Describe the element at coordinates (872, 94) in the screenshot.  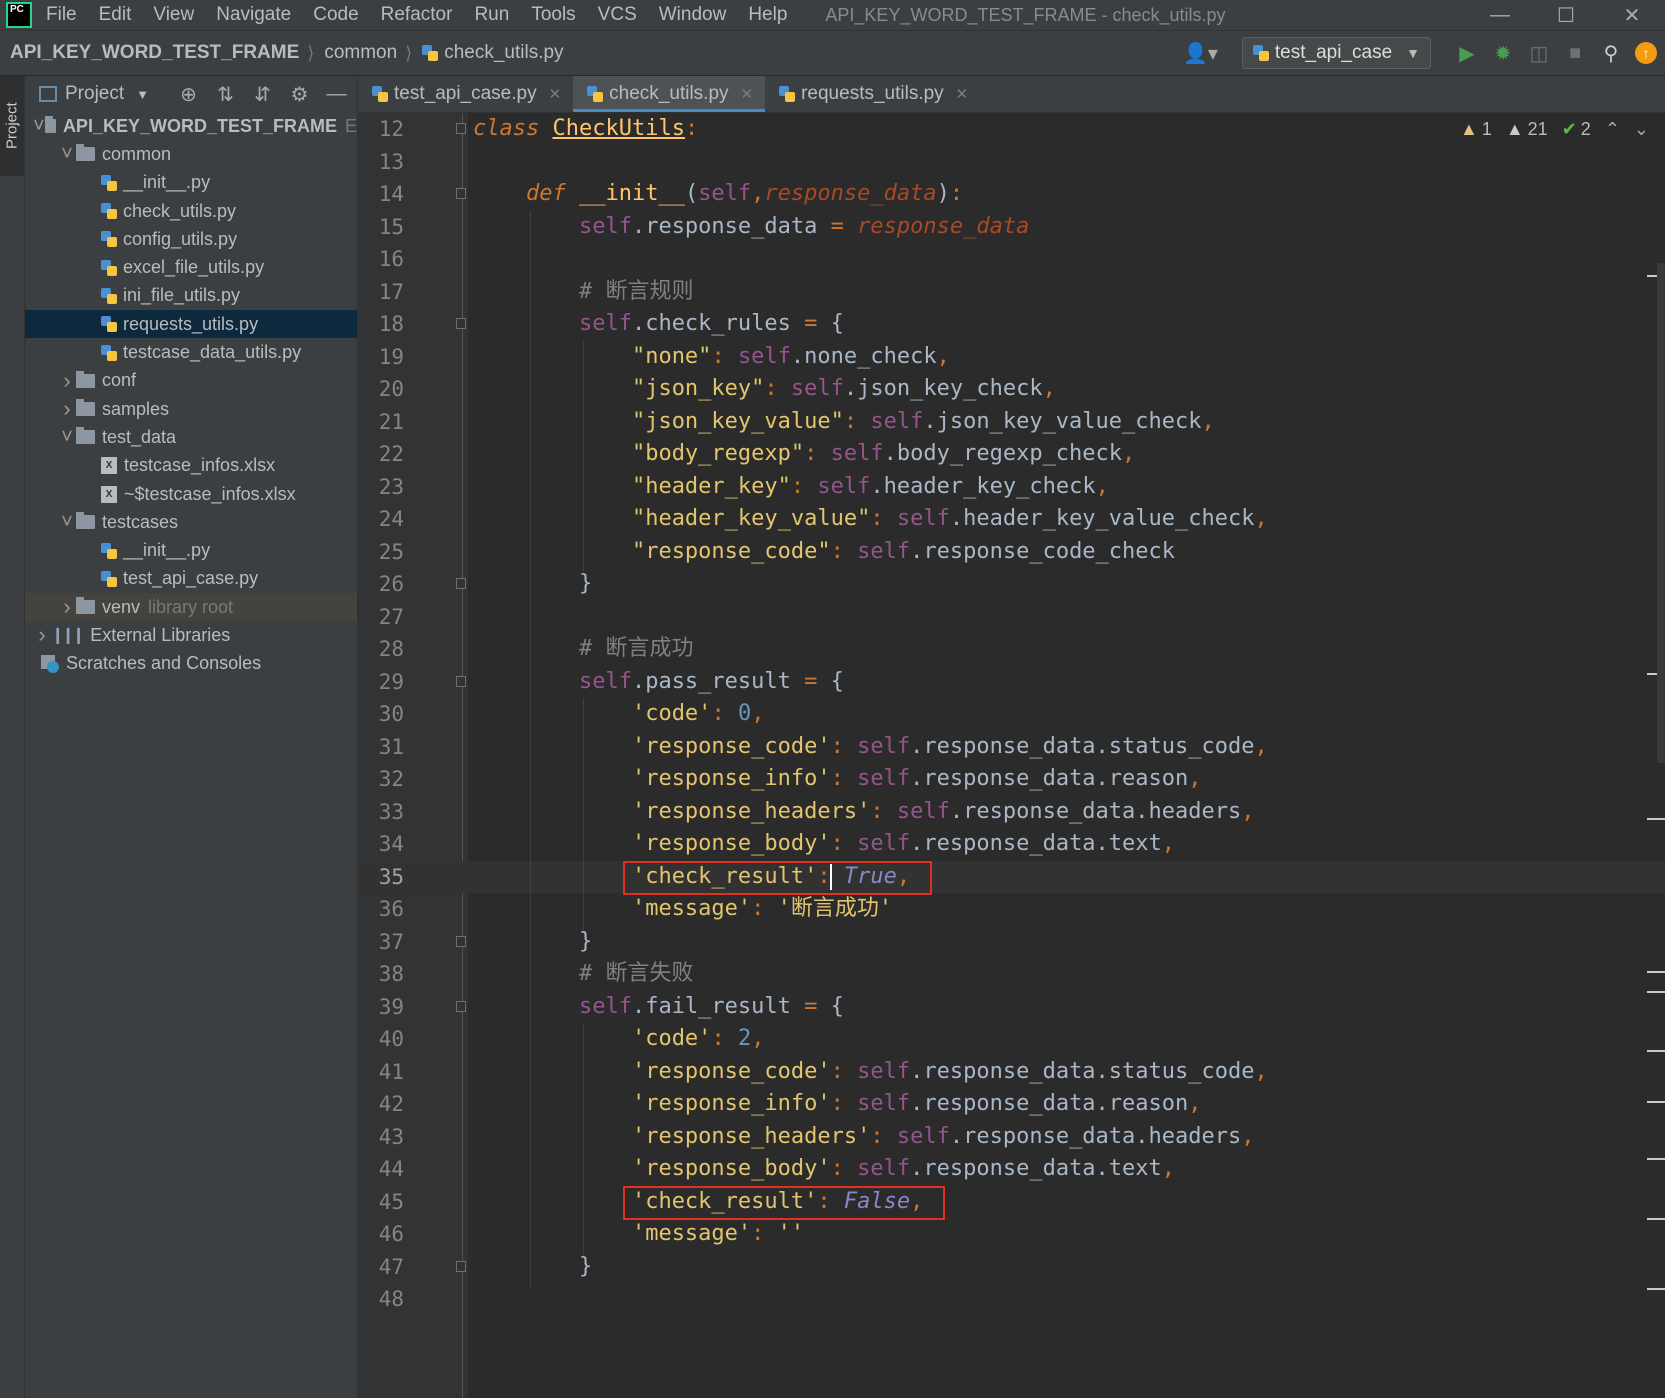
I see `editor-tab: requests_utils.py ✕` at that location.